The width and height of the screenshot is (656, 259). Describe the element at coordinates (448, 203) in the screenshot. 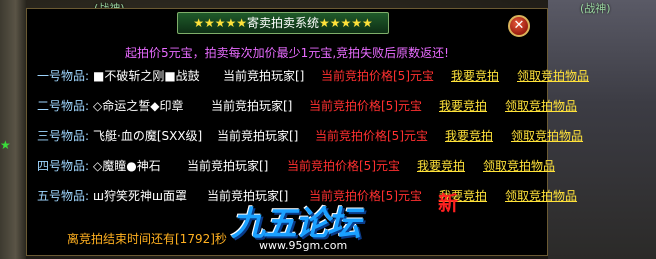

I see `watermark-seal: 新` at that location.